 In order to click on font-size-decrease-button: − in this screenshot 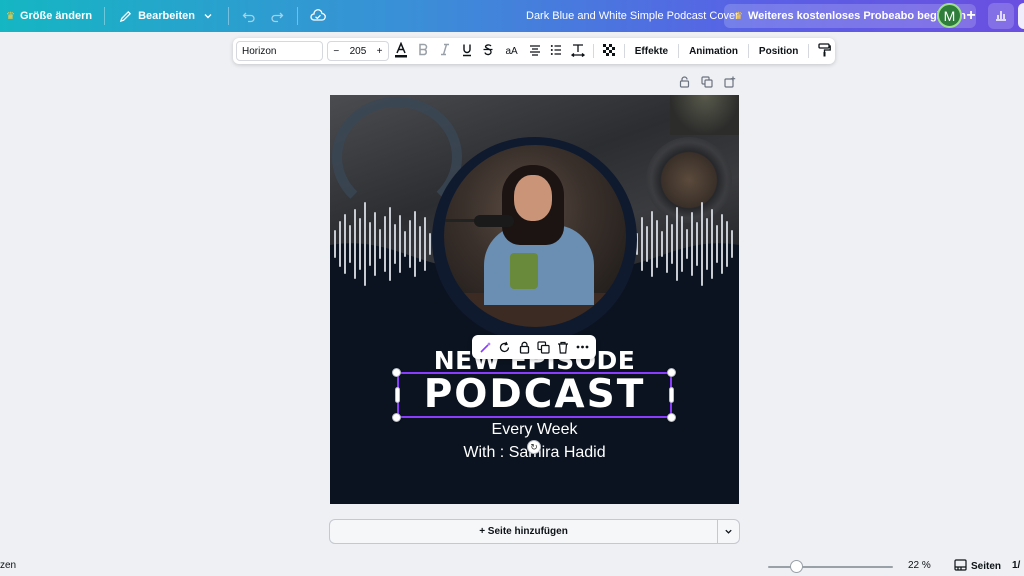, I will do `click(336, 51)`.